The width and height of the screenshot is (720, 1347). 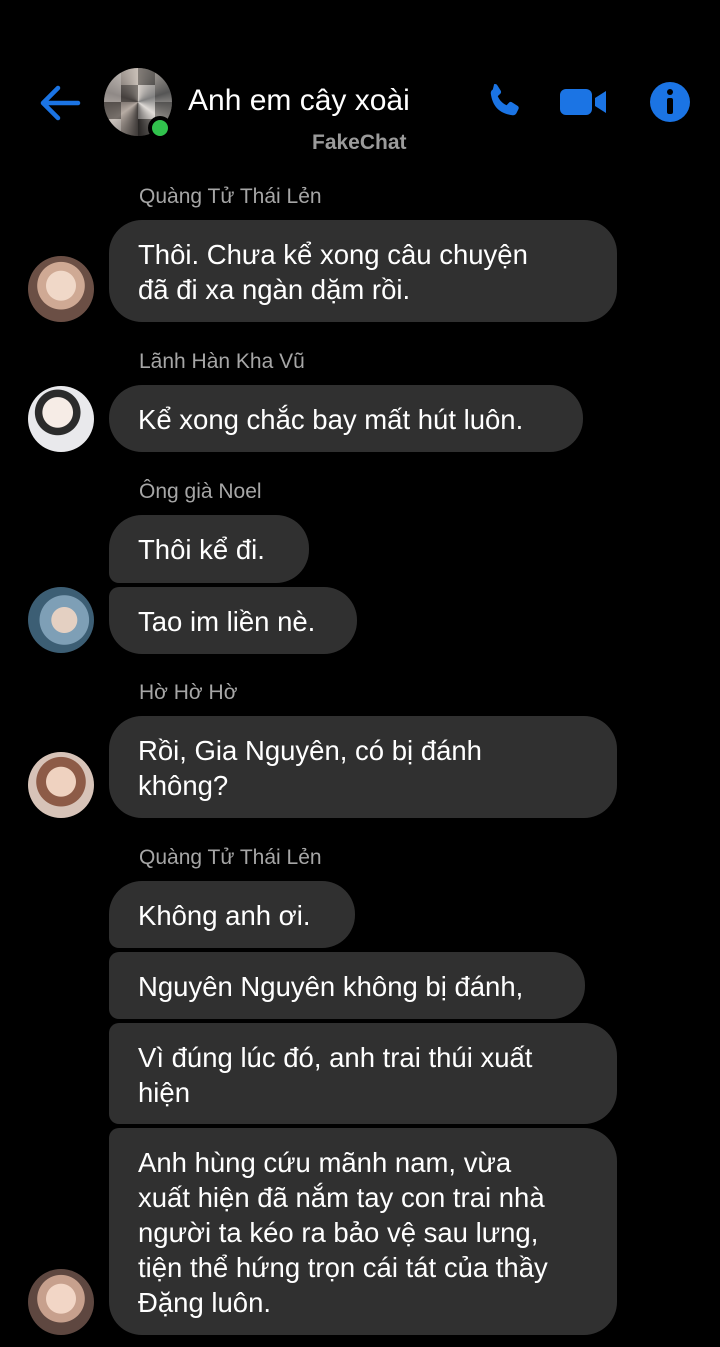 I want to click on message-text: Không anh ơi., so click(x=224, y=915).